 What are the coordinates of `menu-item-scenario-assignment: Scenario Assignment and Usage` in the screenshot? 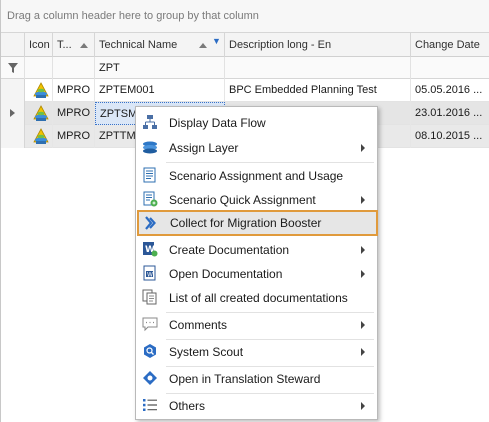 It's located at (256, 175).